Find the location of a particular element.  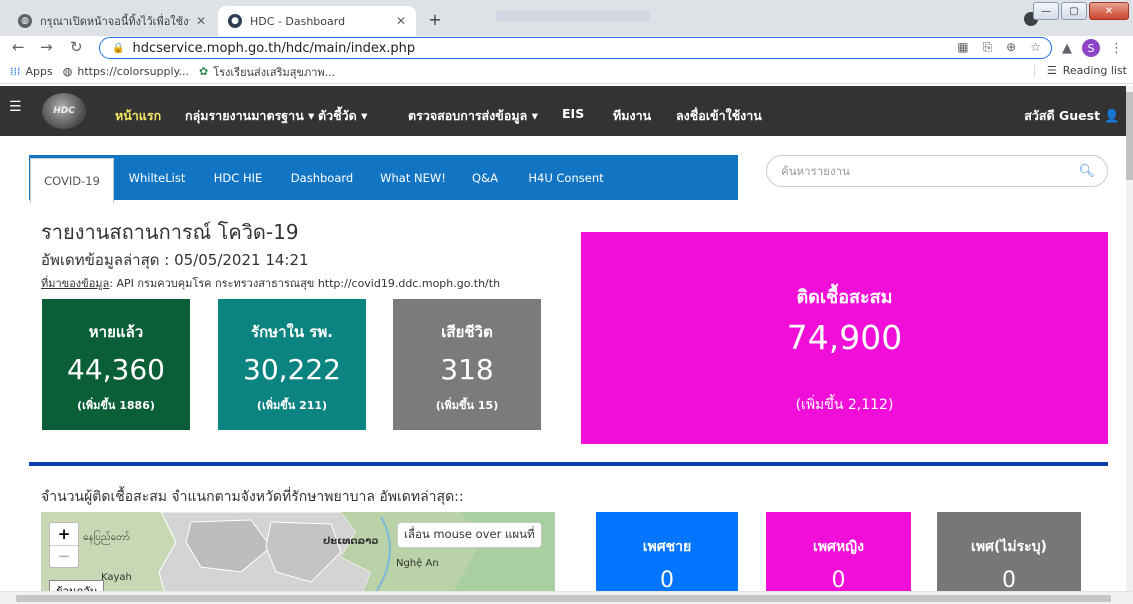

card-label: เสียชีวิต is located at coordinates (467, 332).